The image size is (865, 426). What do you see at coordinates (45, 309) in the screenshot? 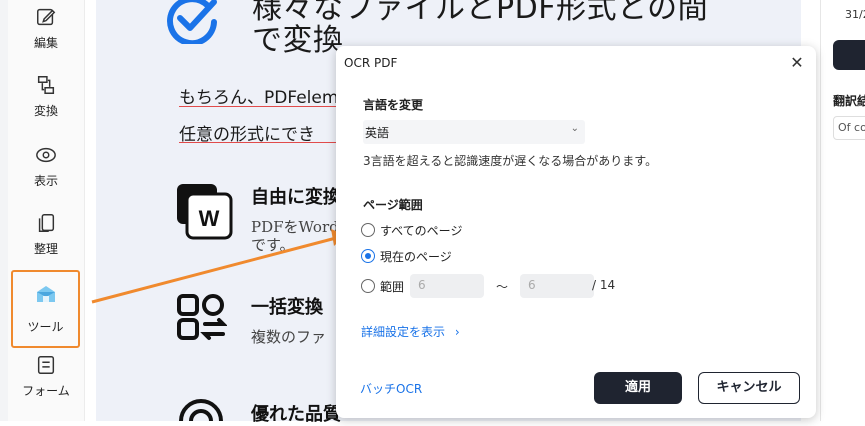
I see `sidebar-item-tools: ツール` at bounding box center [45, 309].